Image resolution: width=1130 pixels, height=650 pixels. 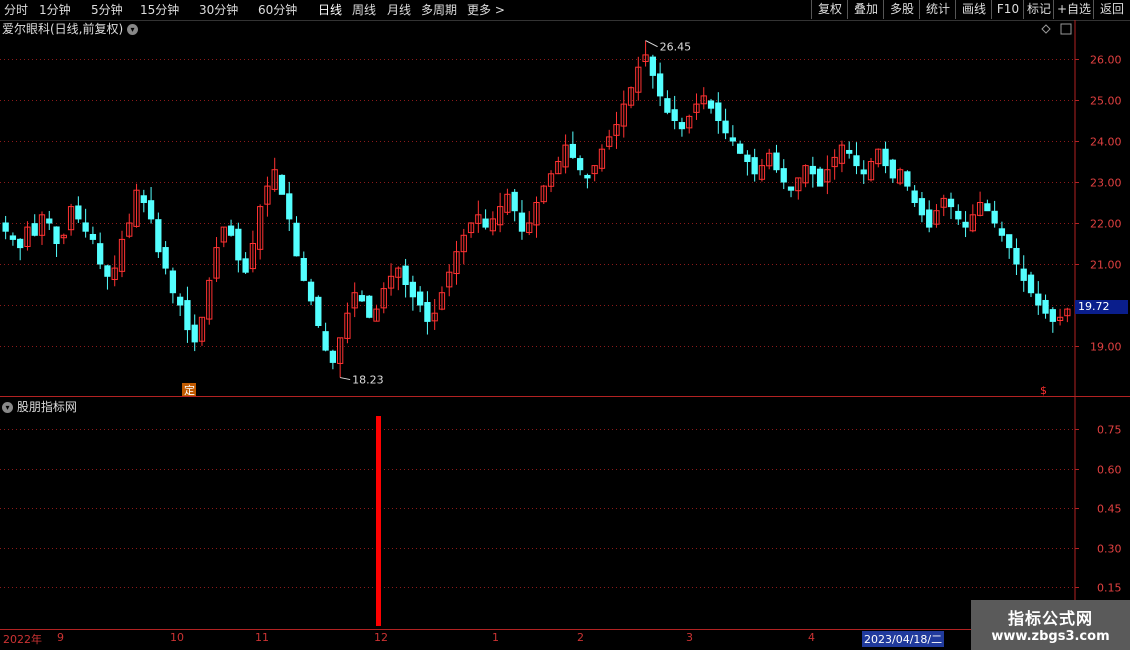 What do you see at coordinates (689, 637) in the screenshot?
I see `date-label: 3` at bounding box center [689, 637].